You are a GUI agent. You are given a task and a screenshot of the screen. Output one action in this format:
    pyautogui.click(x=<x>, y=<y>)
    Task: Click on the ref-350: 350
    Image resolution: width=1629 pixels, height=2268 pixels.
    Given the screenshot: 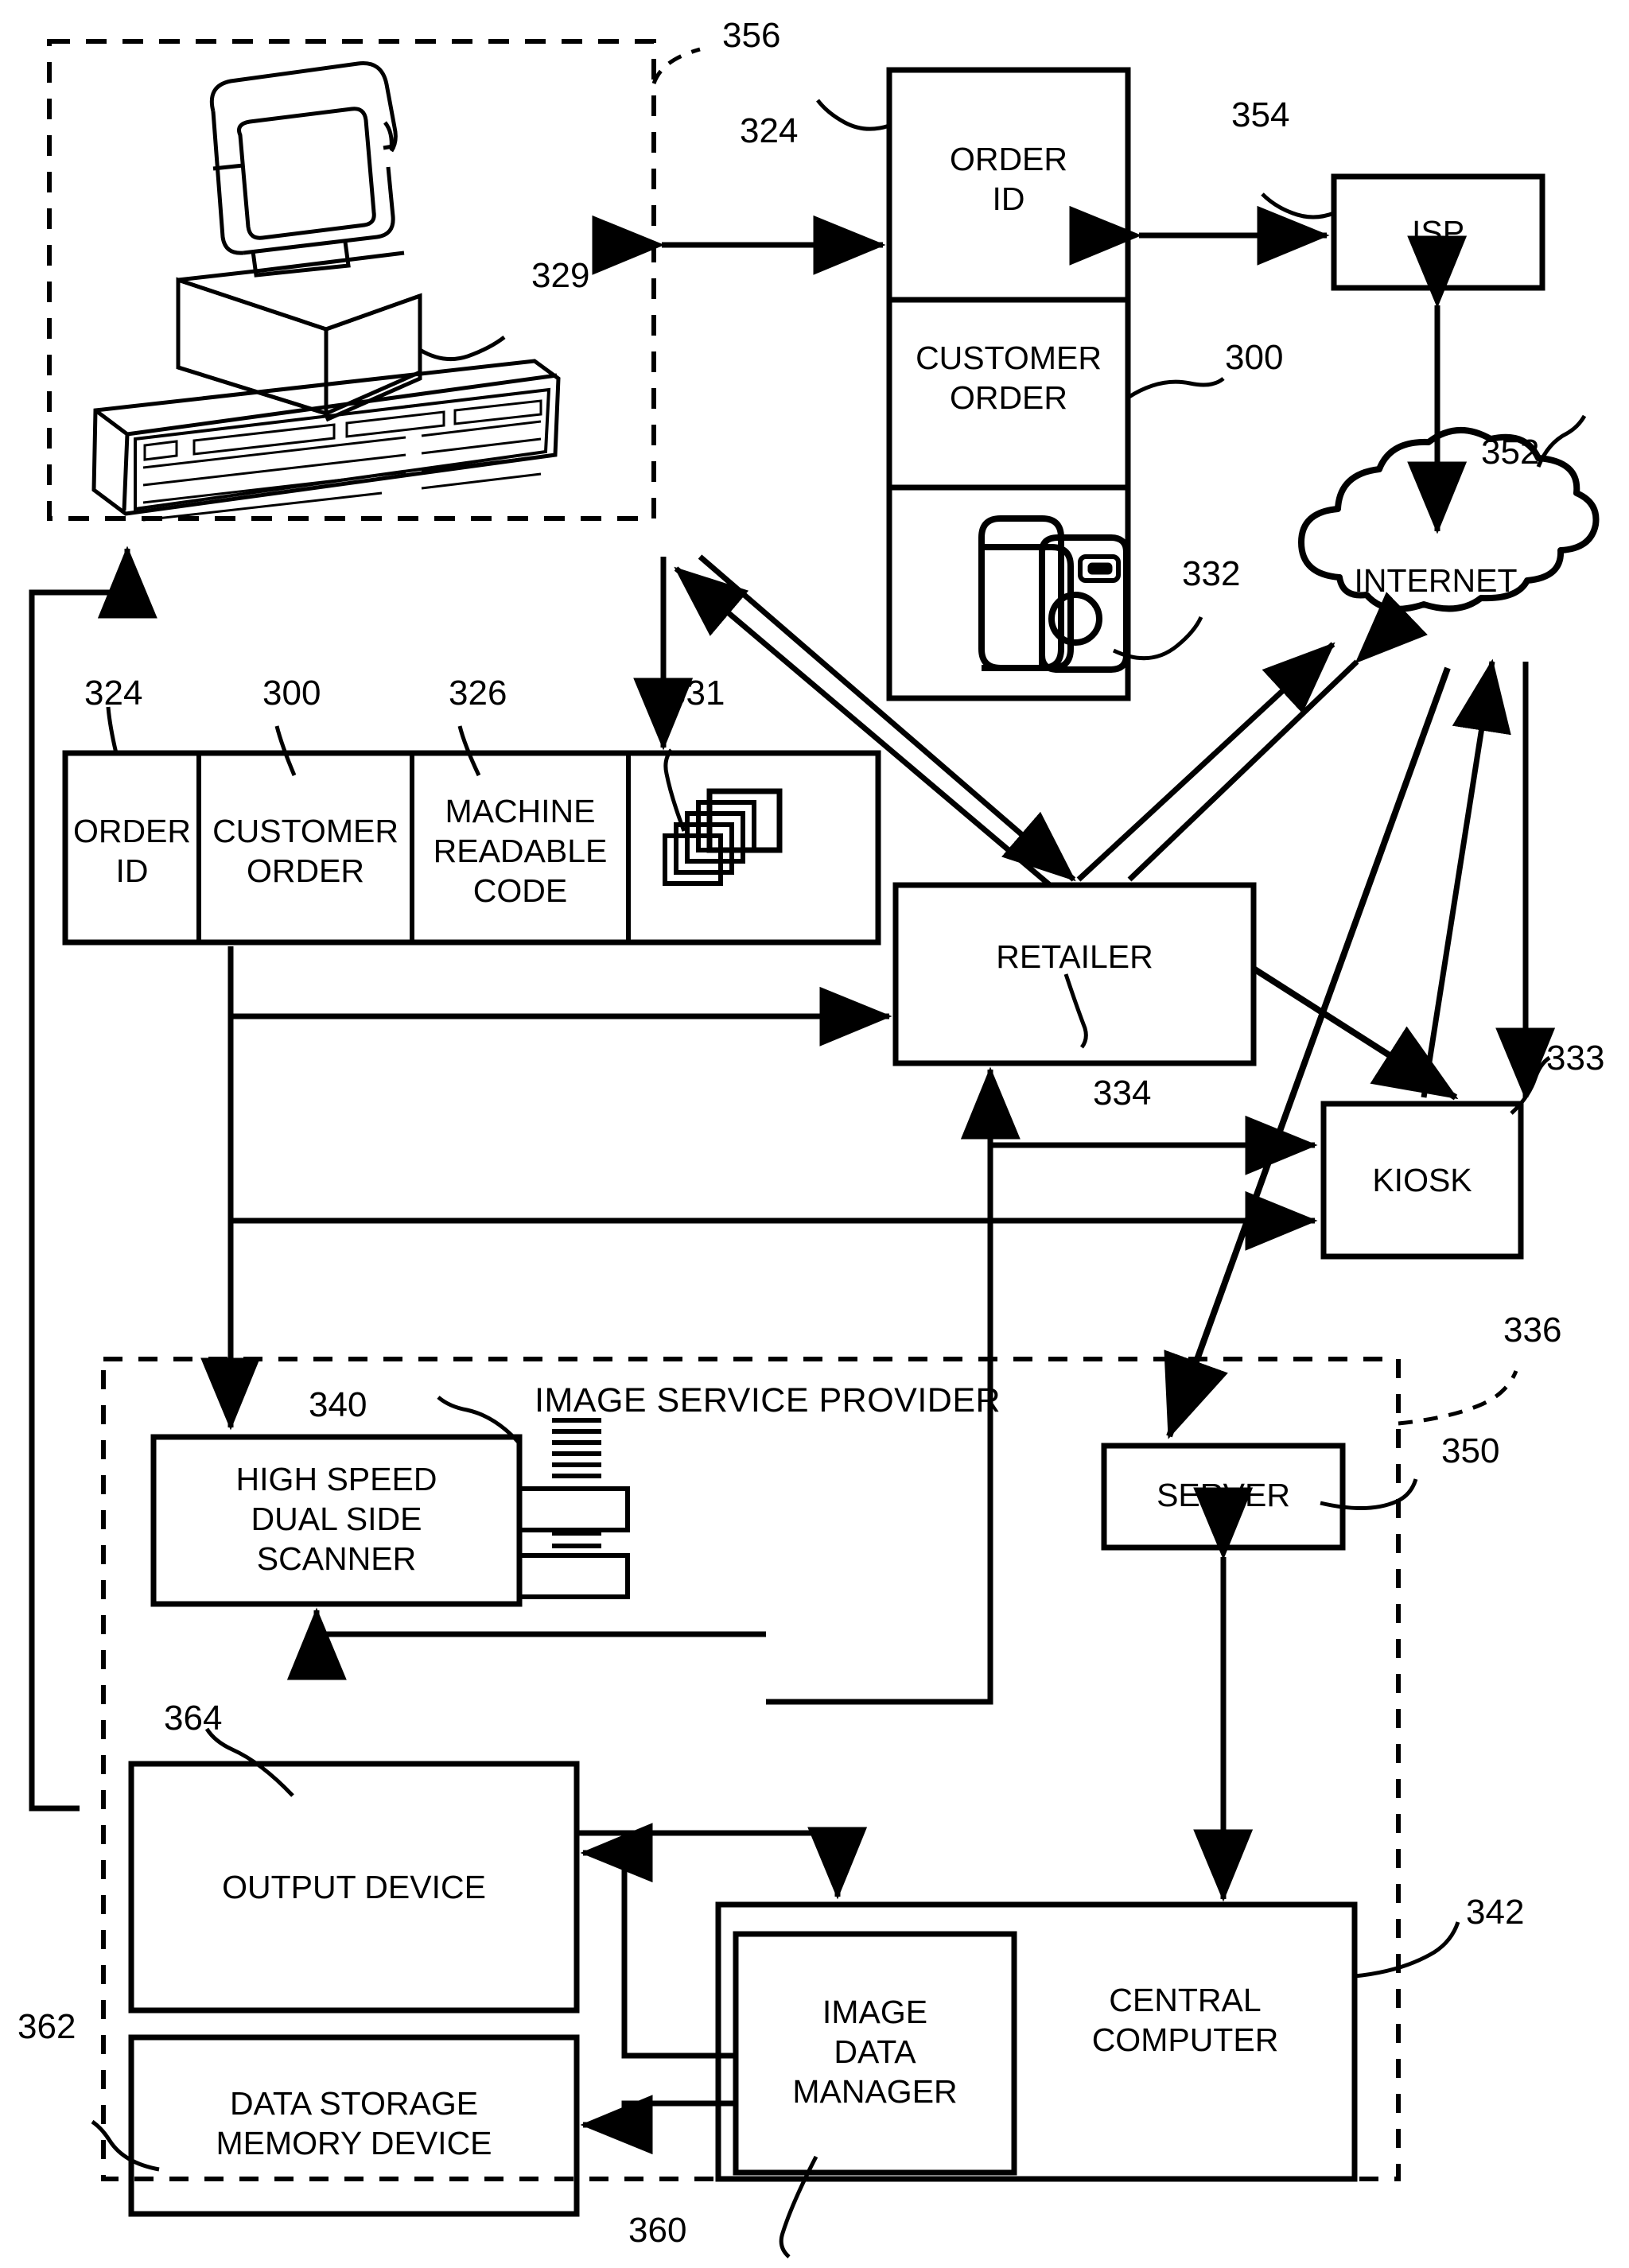 What is the action you would take?
    pyautogui.click(x=1470, y=1450)
    